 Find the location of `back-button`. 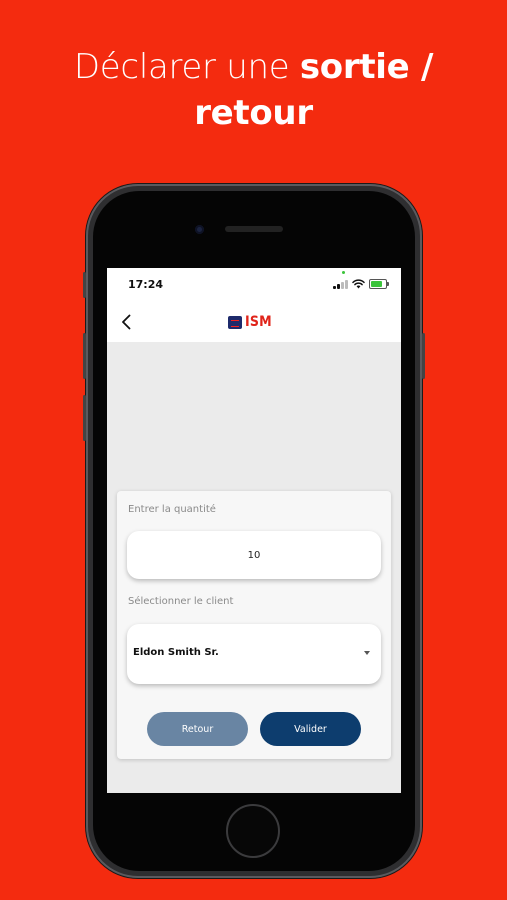

back-button is located at coordinates (127, 322).